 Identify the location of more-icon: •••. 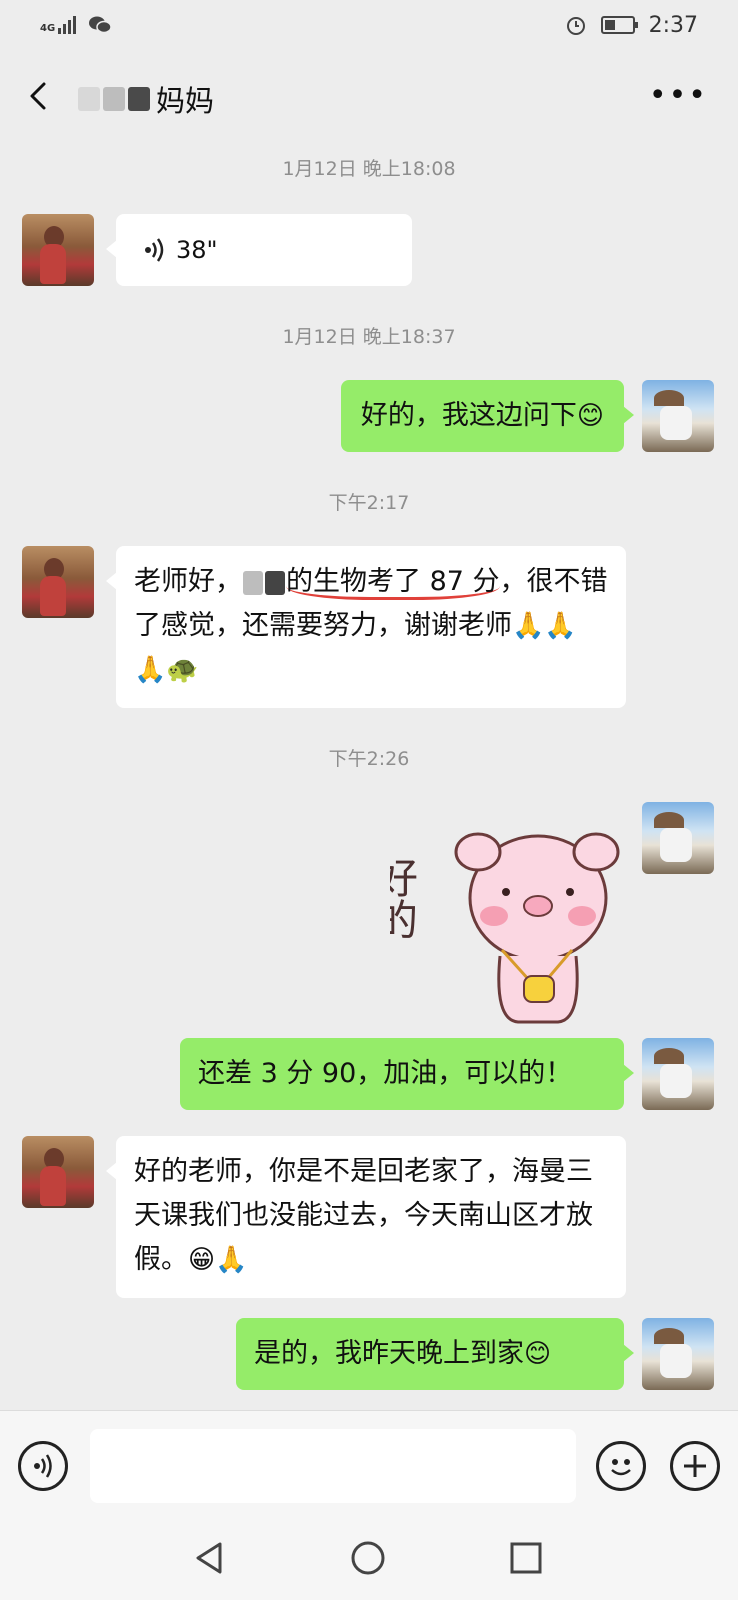
(678, 96).